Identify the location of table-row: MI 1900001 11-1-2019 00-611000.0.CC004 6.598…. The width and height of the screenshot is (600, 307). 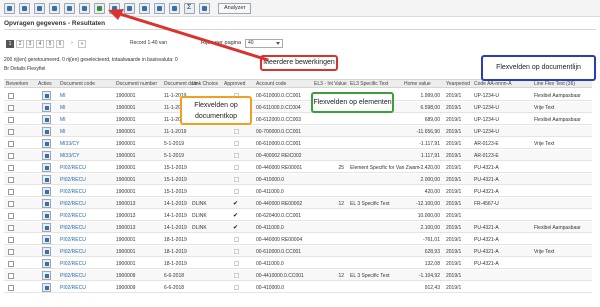
(298, 107).